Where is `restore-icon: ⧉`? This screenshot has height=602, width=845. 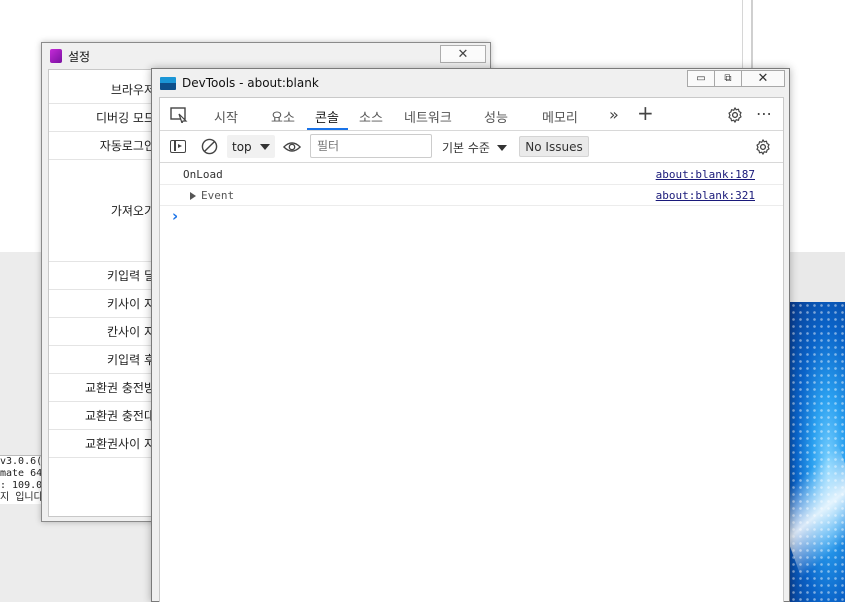 restore-icon: ⧉ is located at coordinates (728, 78).